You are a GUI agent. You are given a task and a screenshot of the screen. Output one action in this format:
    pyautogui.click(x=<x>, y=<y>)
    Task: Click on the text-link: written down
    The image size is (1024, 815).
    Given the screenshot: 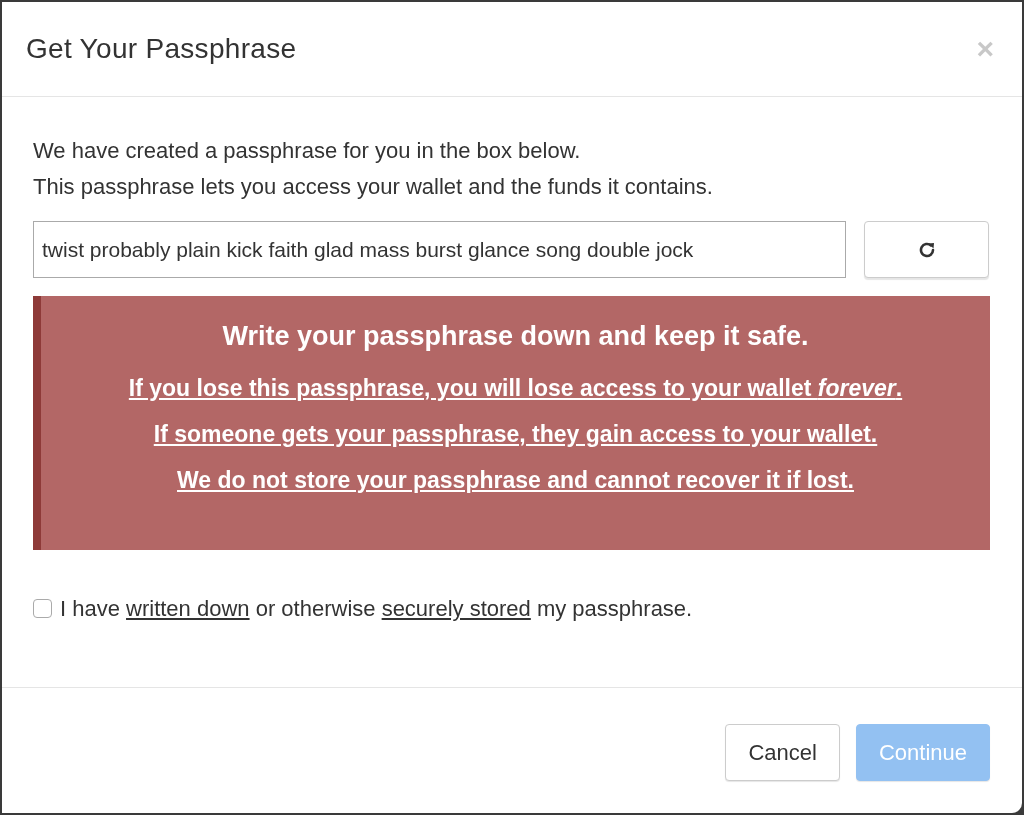 What is the action you would take?
    pyautogui.click(x=188, y=608)
    